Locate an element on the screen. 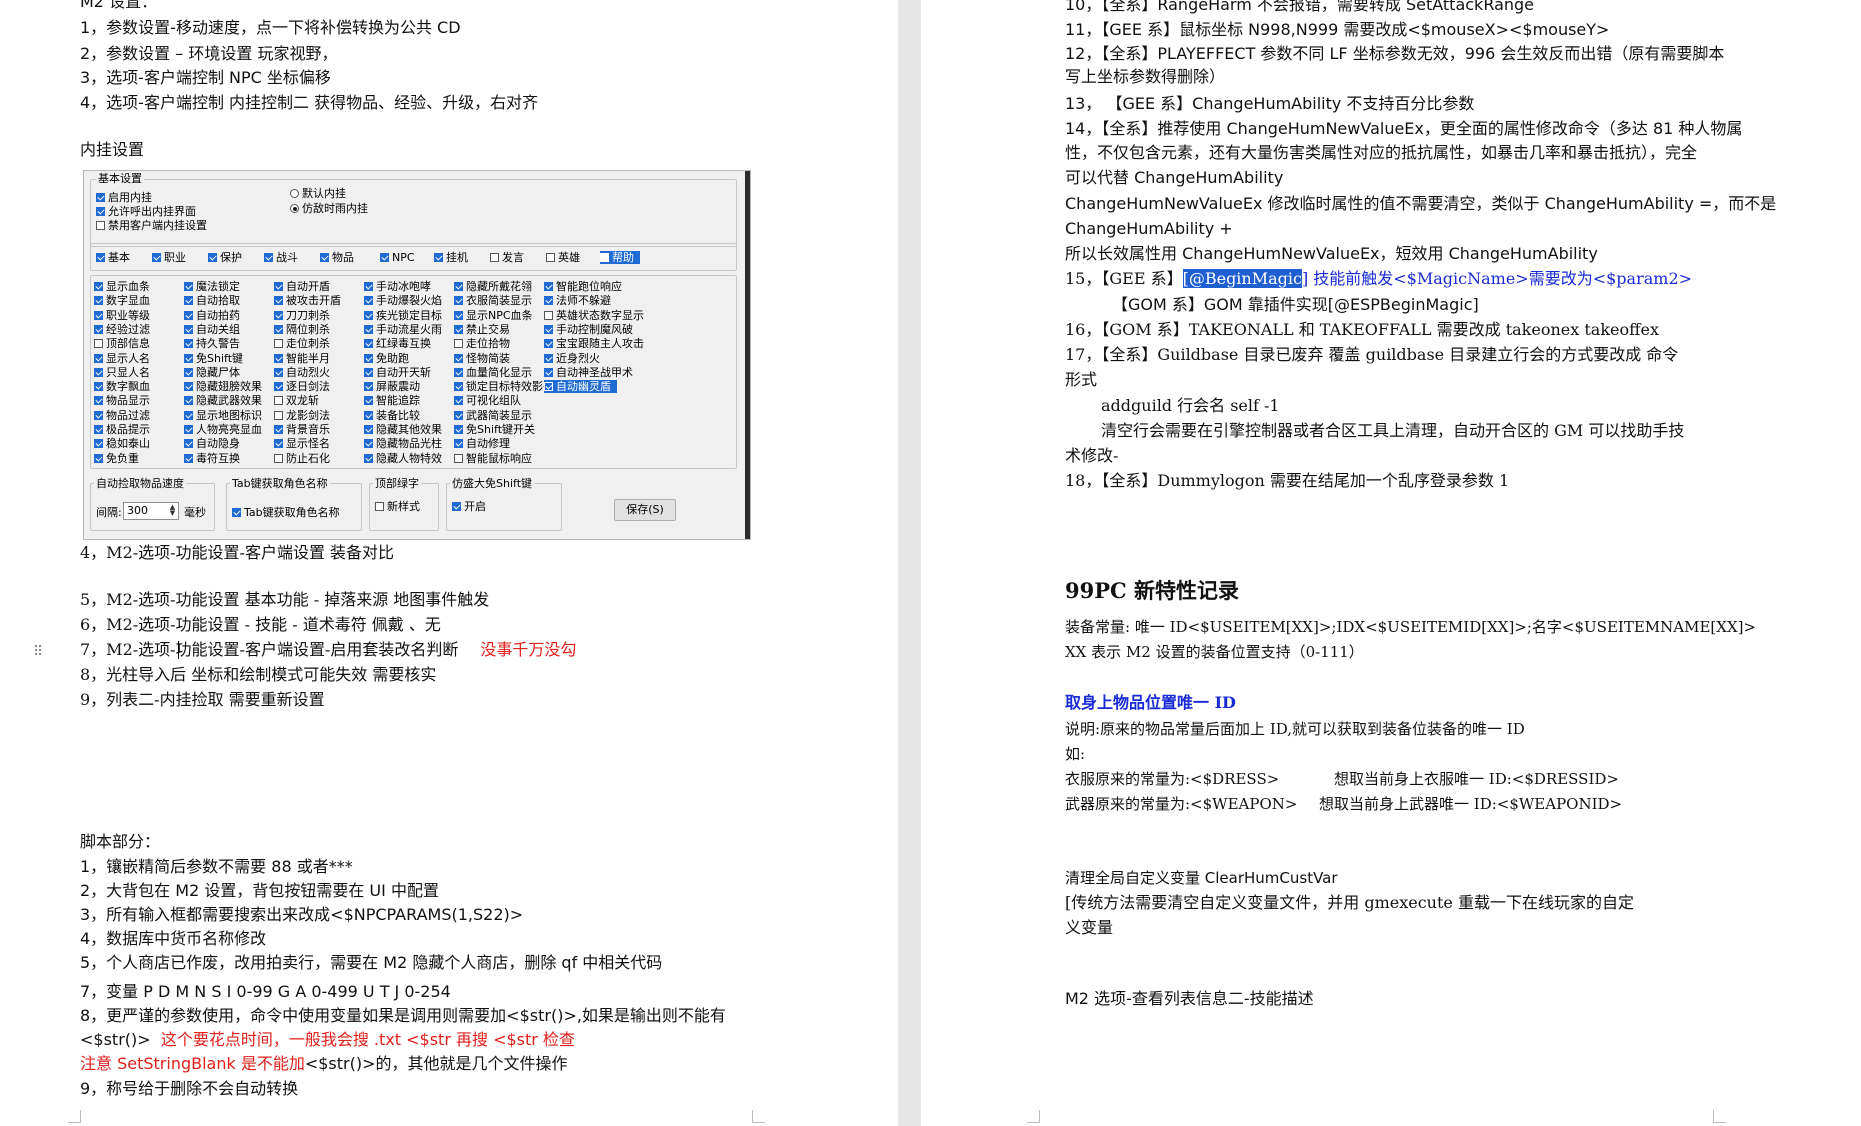 This screenshot has height=1126, width=1861. option-checkbox: 手动冰咆哮 is located at coordinates (397, 286).